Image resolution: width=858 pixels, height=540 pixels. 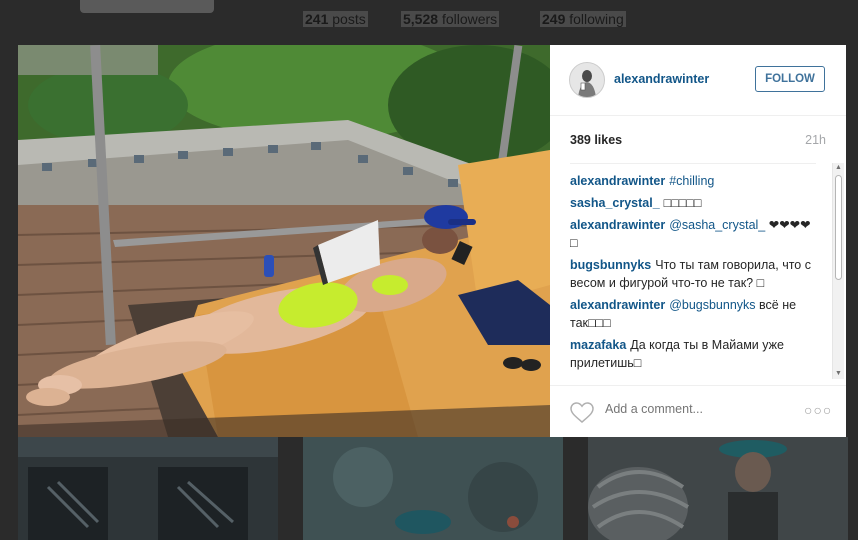 I want to click on following-stat: 249 following, so click(x=583, y=19).